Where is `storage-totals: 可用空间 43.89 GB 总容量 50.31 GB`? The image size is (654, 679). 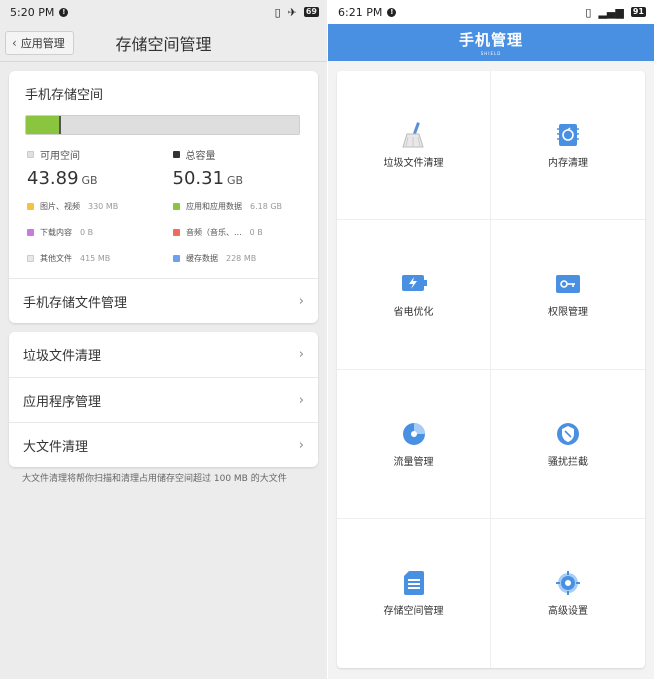 storage-totals: 可用空间 43.89 GB 总容量 50.31 GB is located at coordinates (163, 168).